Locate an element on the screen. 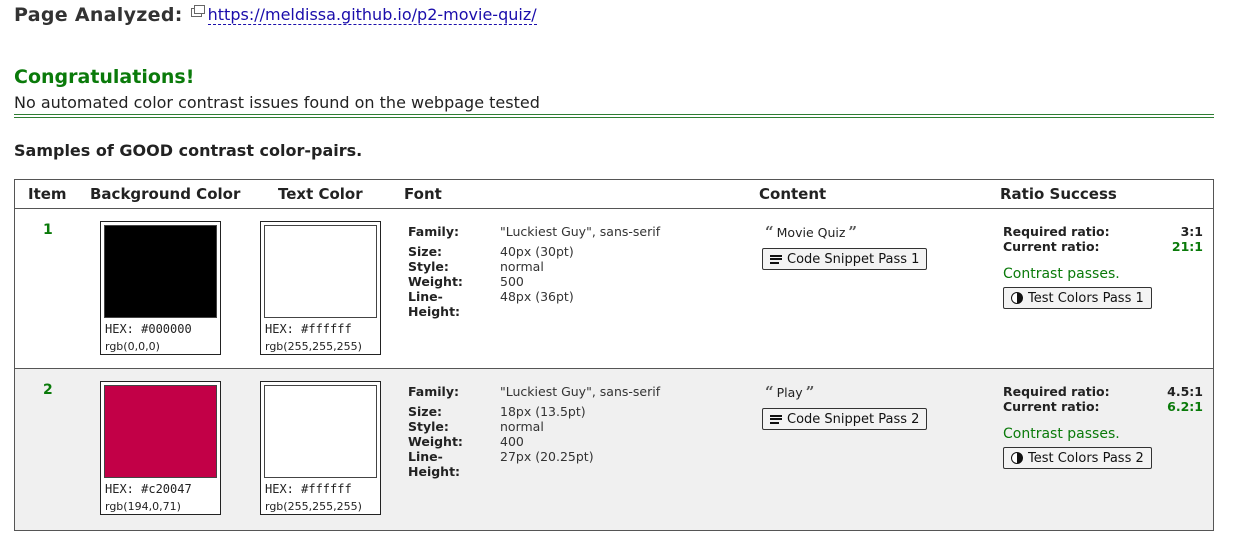  code-snippet-button: Code Snippet Pass 2 is located at coordinates (845, 419).